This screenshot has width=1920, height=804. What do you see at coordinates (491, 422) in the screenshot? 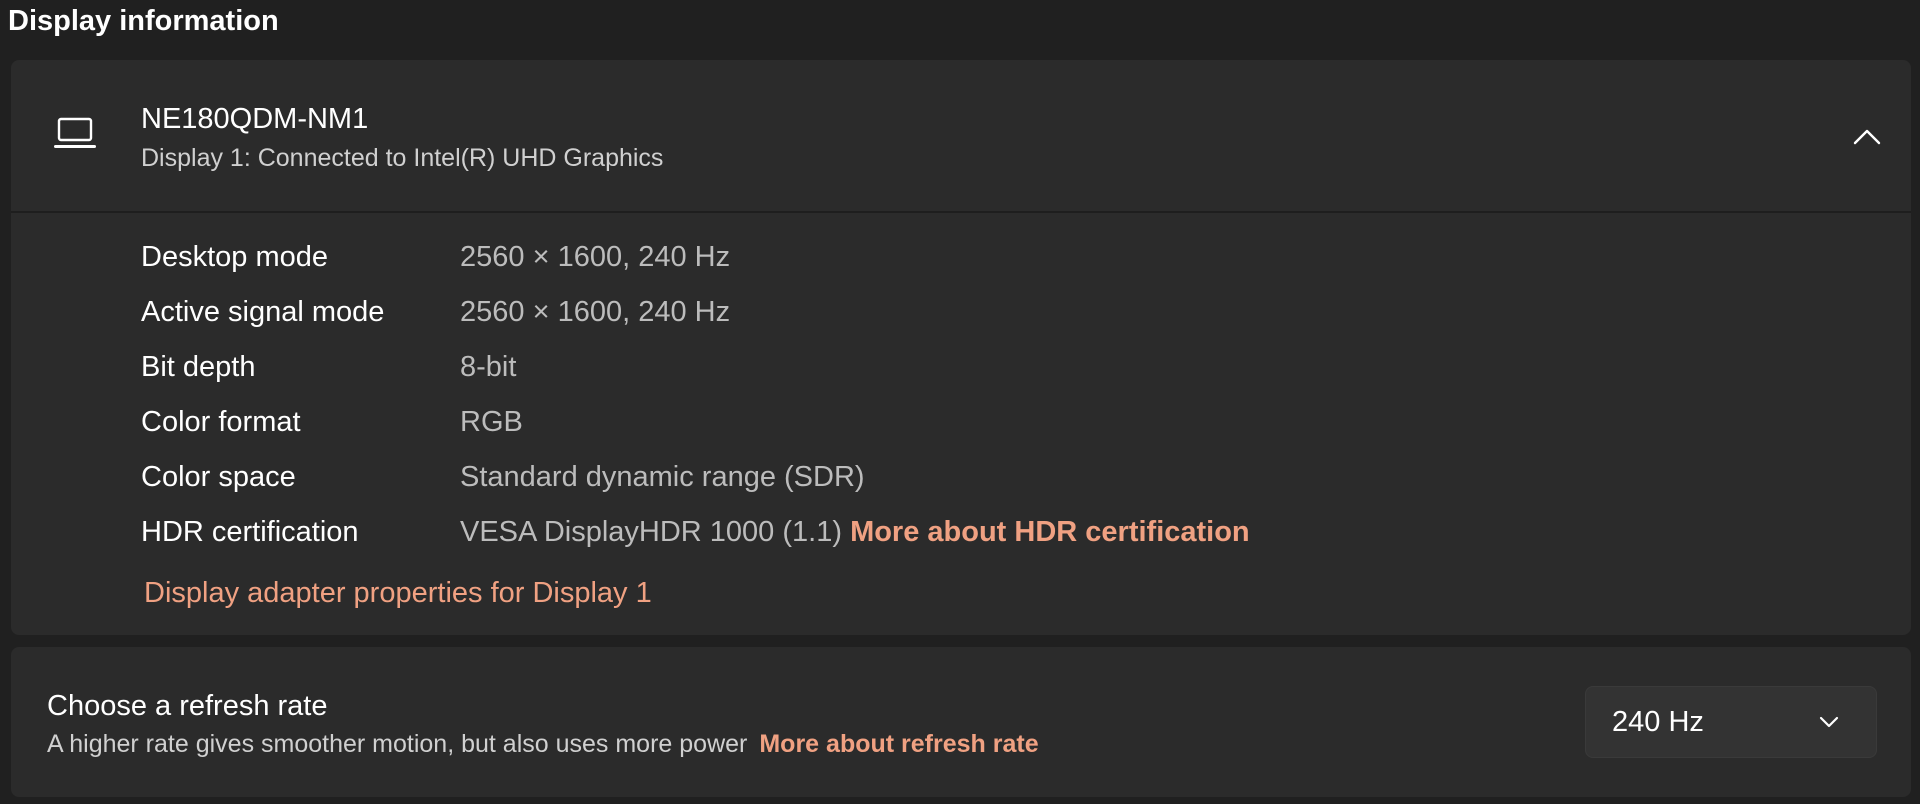
I see `info-value: RGB` at bounding box center [491, 422].